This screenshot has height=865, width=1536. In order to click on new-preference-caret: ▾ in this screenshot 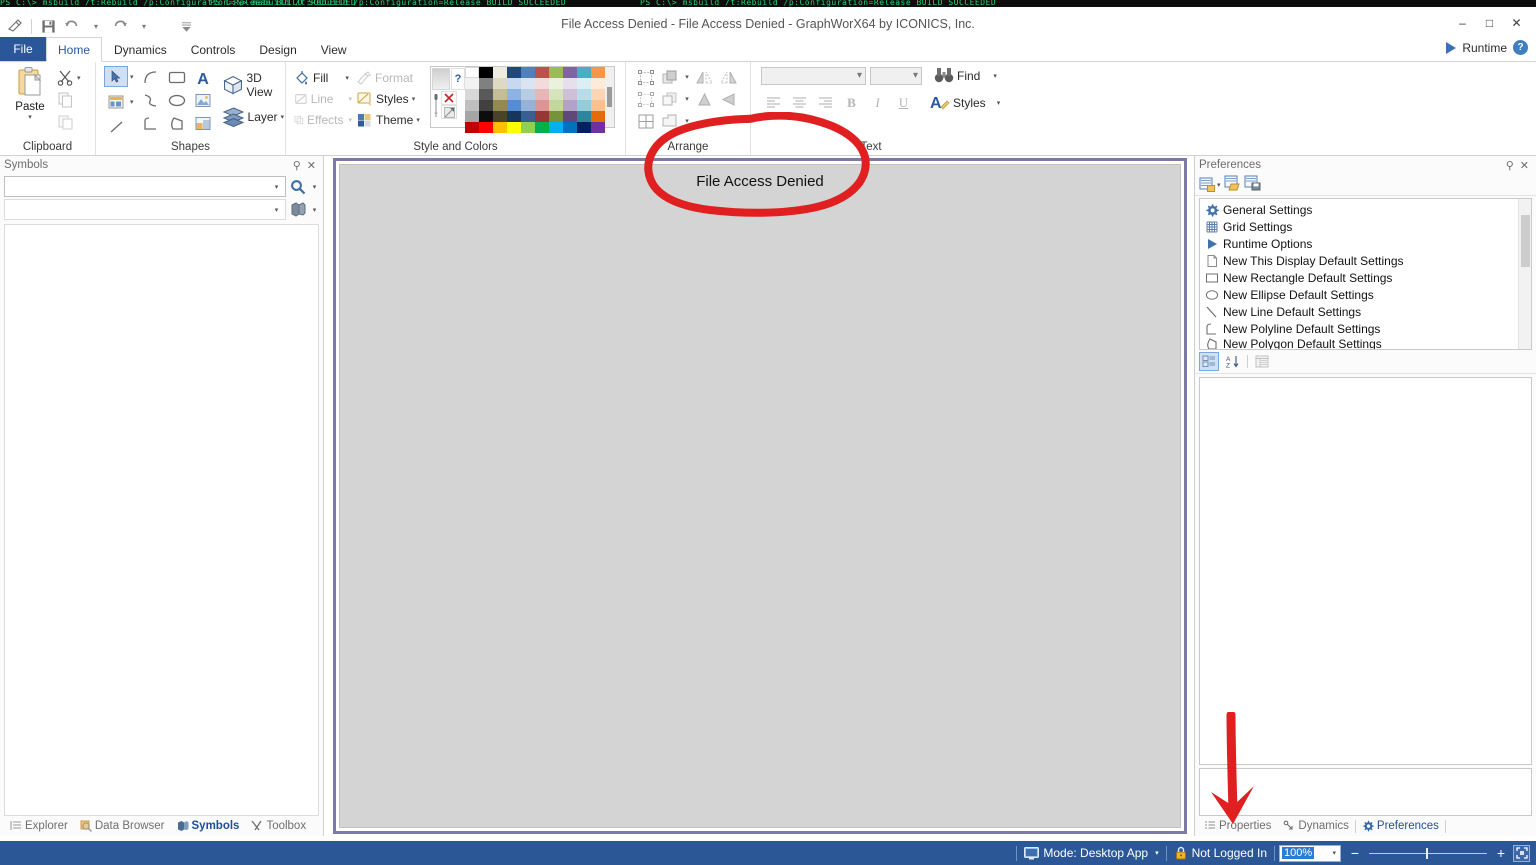, I will do `click(1219, 185)`.